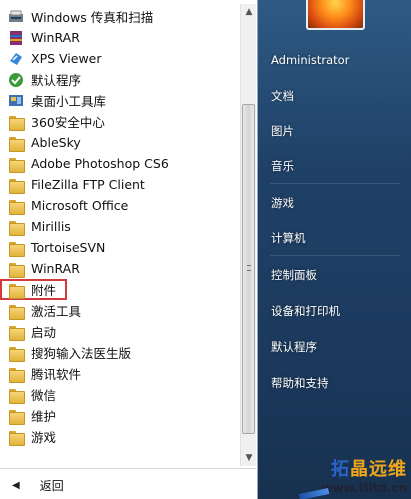 The width and height of the screenshot is (411, 499). I want to click on program-item-xps-viewer: XPS Viewer, so click(120, 58).